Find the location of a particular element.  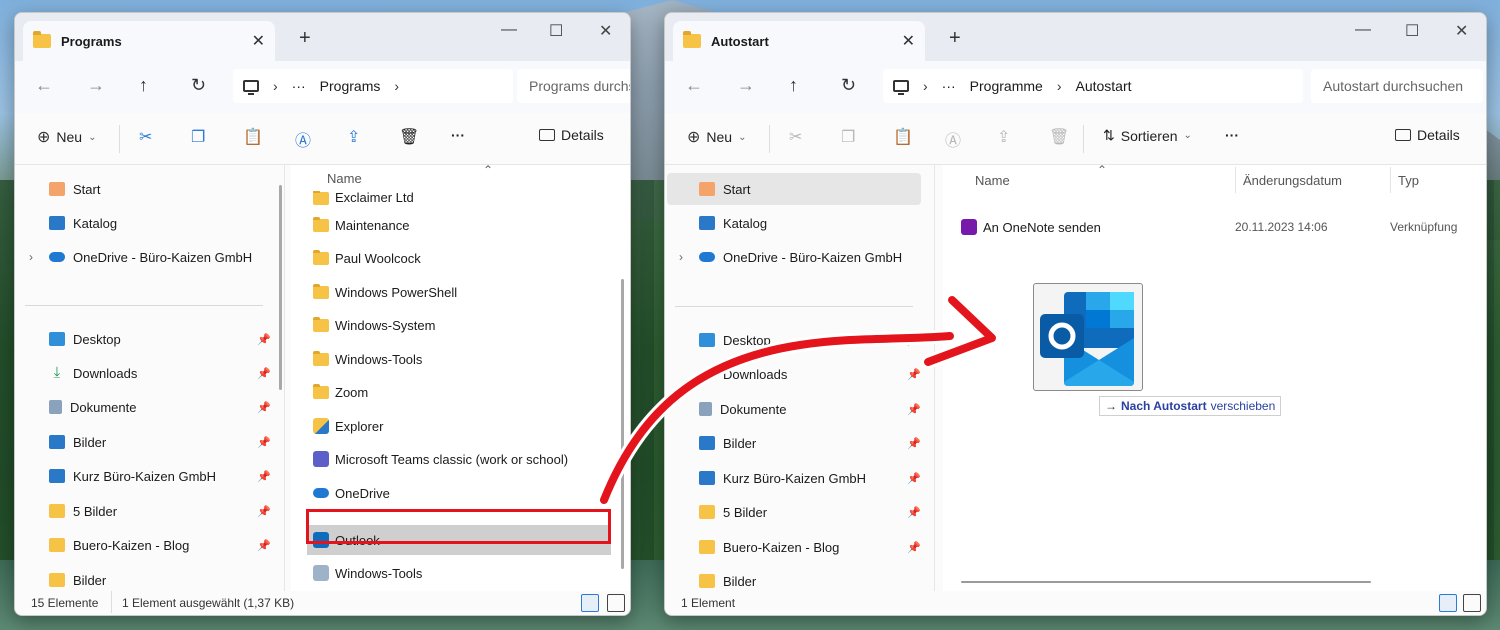

breadcrumb-item: Autostart is located at coordinates (1103, 86).